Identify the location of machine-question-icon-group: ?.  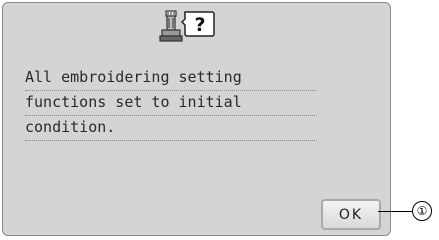
(194, 27).